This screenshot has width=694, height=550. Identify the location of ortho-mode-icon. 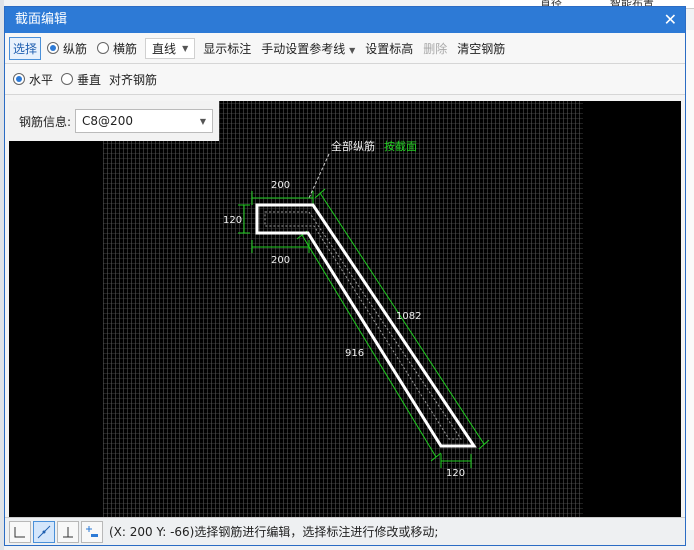
(20, 531).